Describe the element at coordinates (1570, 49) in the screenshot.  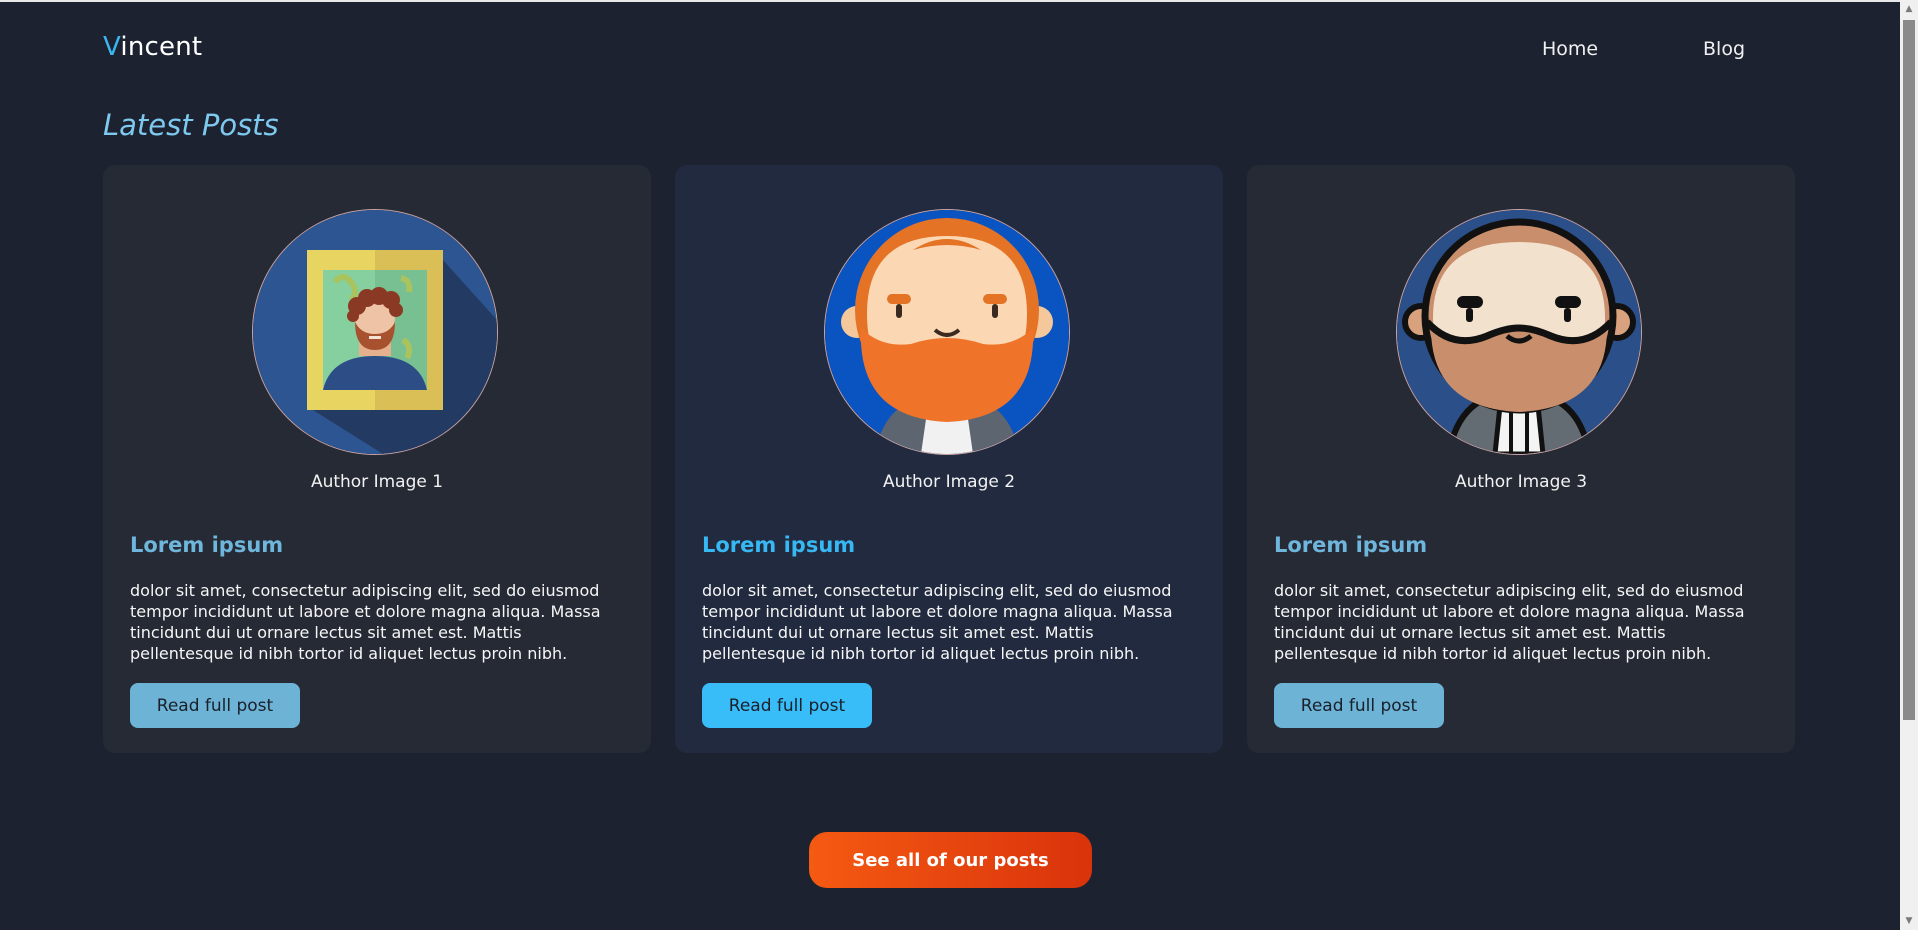
I see `nav-home-link: Home` at that location.